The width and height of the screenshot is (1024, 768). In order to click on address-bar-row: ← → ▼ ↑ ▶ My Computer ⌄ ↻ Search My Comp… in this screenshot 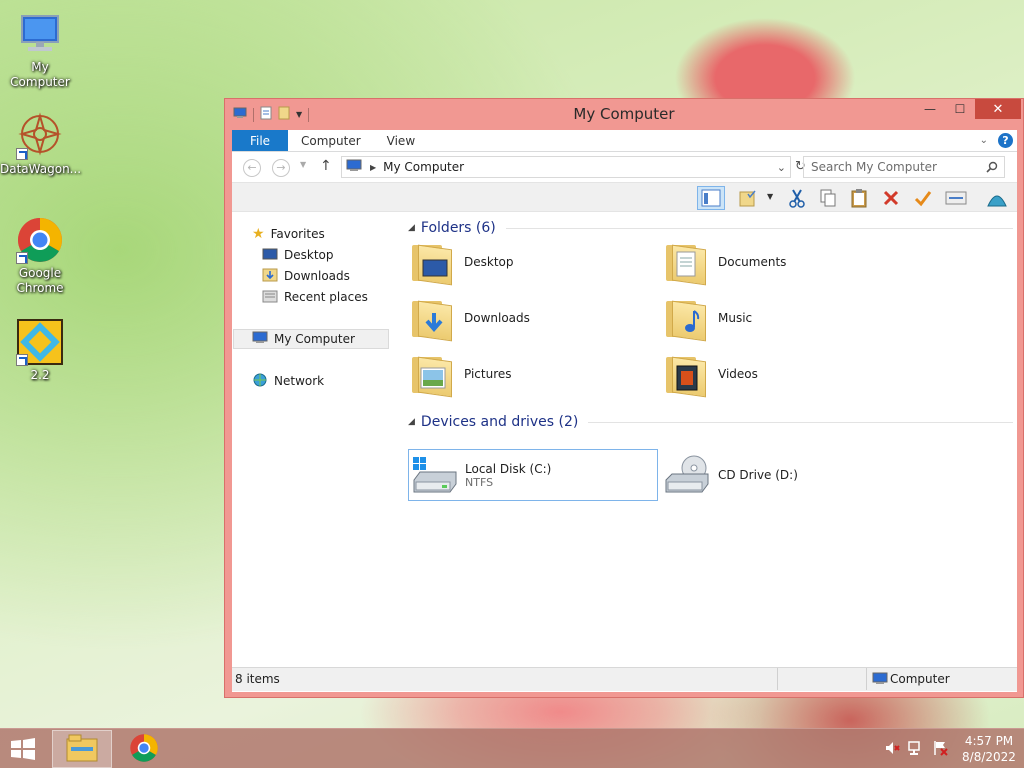, I will do `click(624, 167)`.